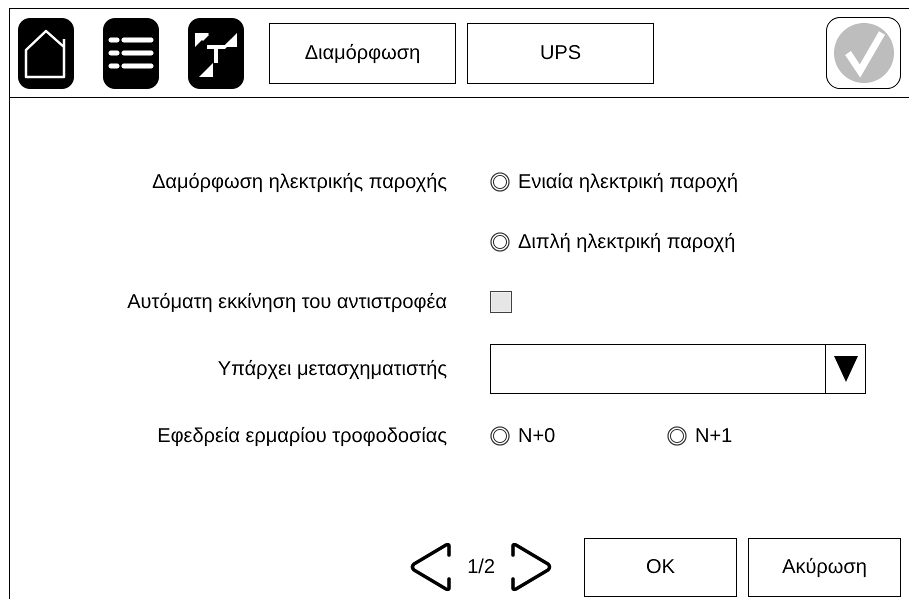  I want to click on option-label: Ενιαία ηλεκτρική παροχή, so click(628, 182).